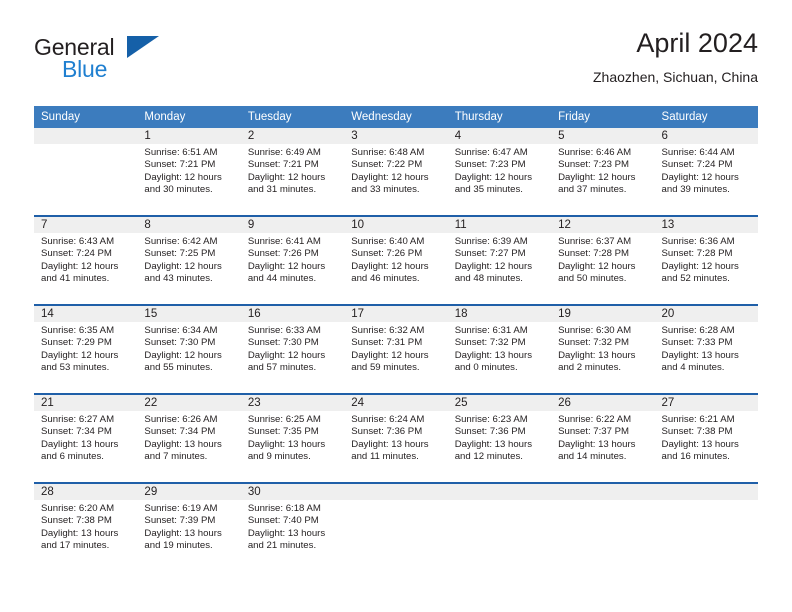 The height and width of the screenshot is (612, 792). Describe the element at coordinates (180, 254) in the screenshot. I see `day-detail-line: Sunset: 7:25 PM` at that location.